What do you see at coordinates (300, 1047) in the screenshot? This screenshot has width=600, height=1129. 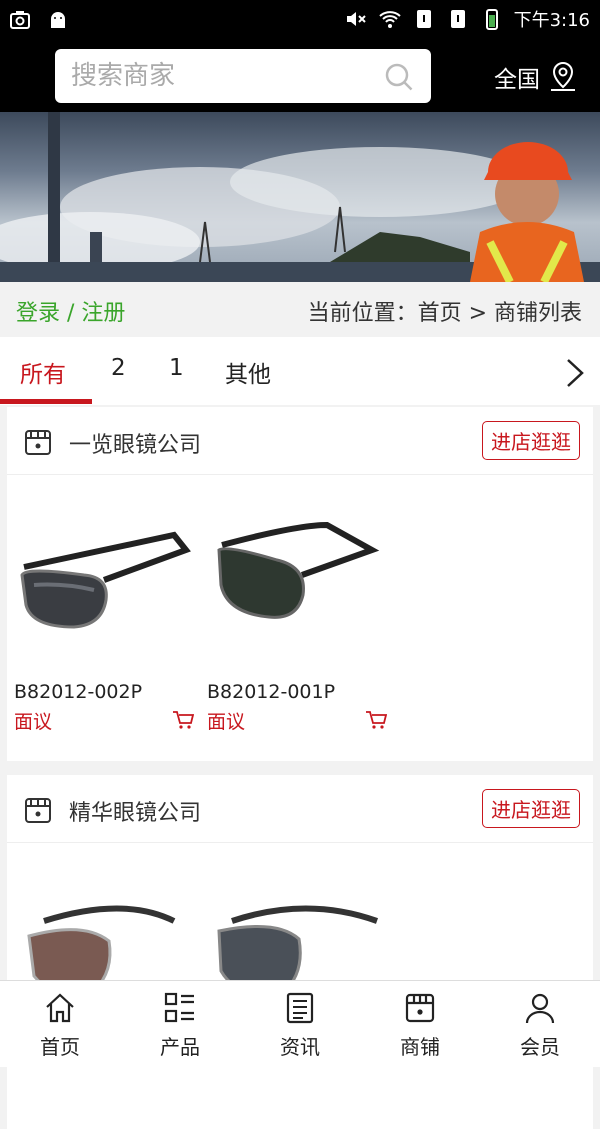 I see `nav-label: 资讯` at bounding box center [300, 1047].